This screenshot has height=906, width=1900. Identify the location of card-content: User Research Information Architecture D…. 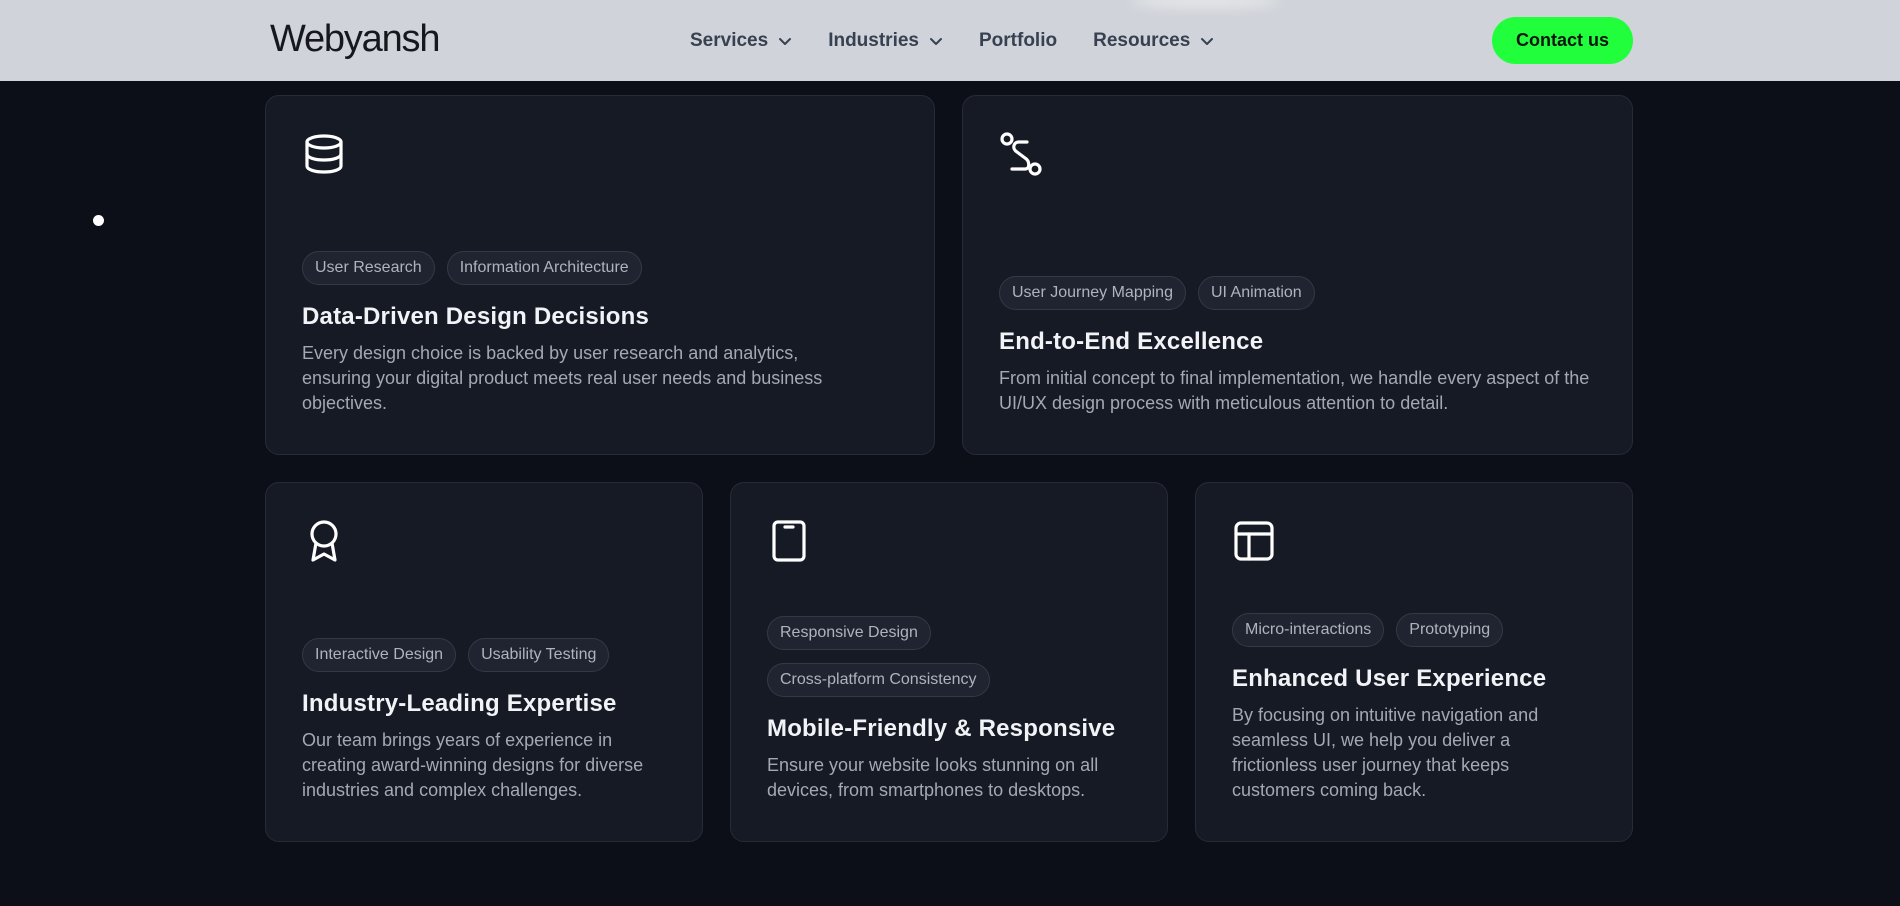
(600, 333).